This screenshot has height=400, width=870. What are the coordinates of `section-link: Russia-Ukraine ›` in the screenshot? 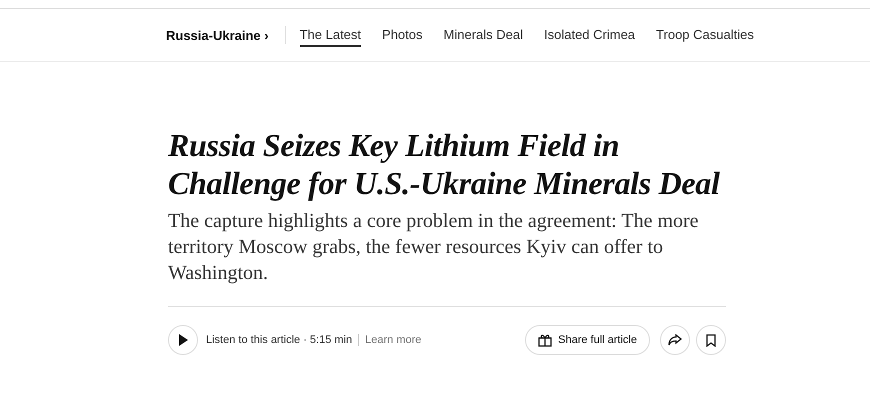 It's located at (217, 35).